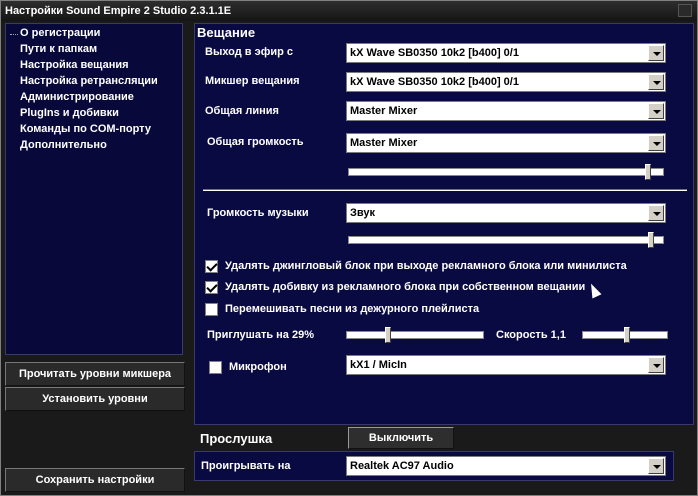  What do you see at coordinates (14, 34) in the screenshot?
I see `tree-line` at bounding box center [14, 34].